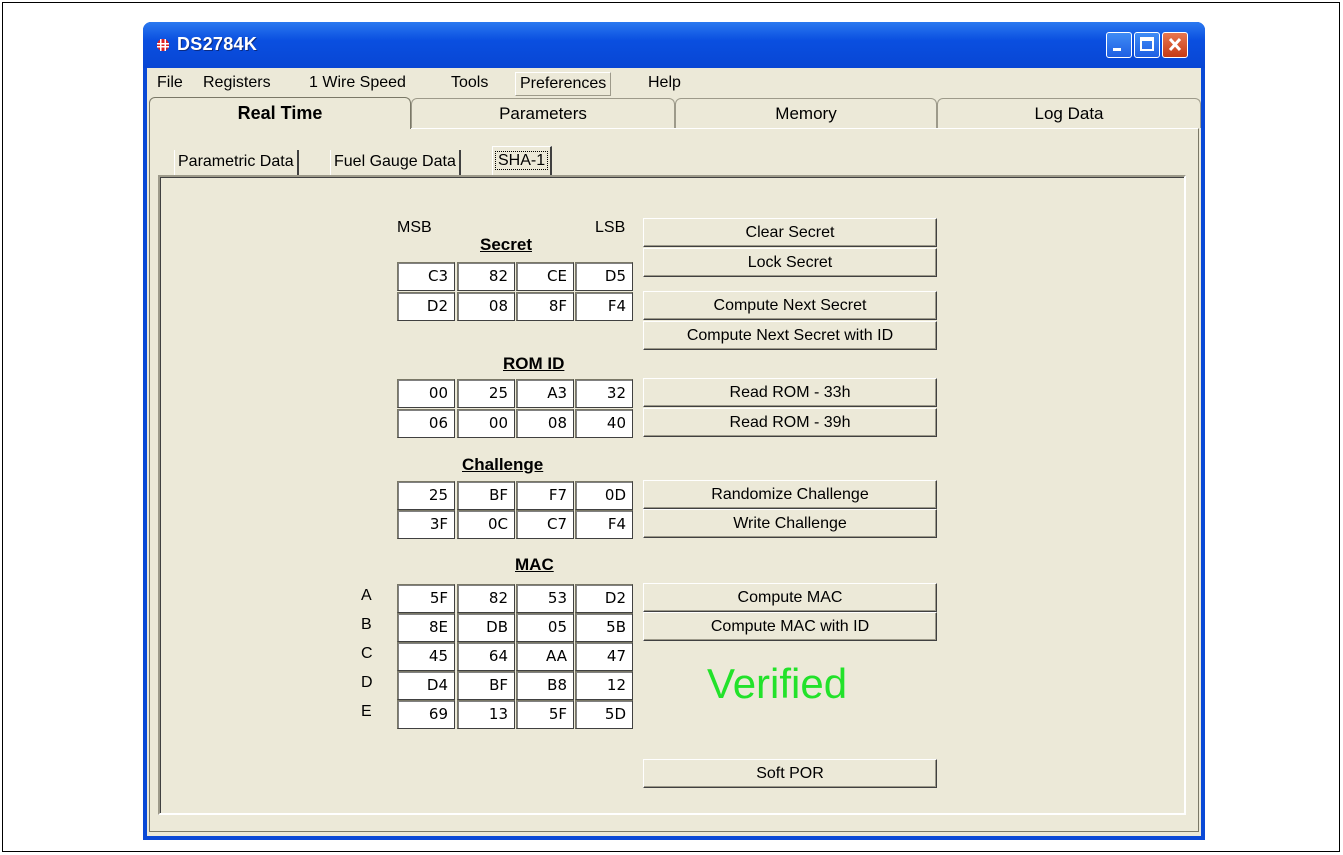  Describe the element at coordinates (426, 714) in the screenshot. I see `mac-cell: 69` at that location.